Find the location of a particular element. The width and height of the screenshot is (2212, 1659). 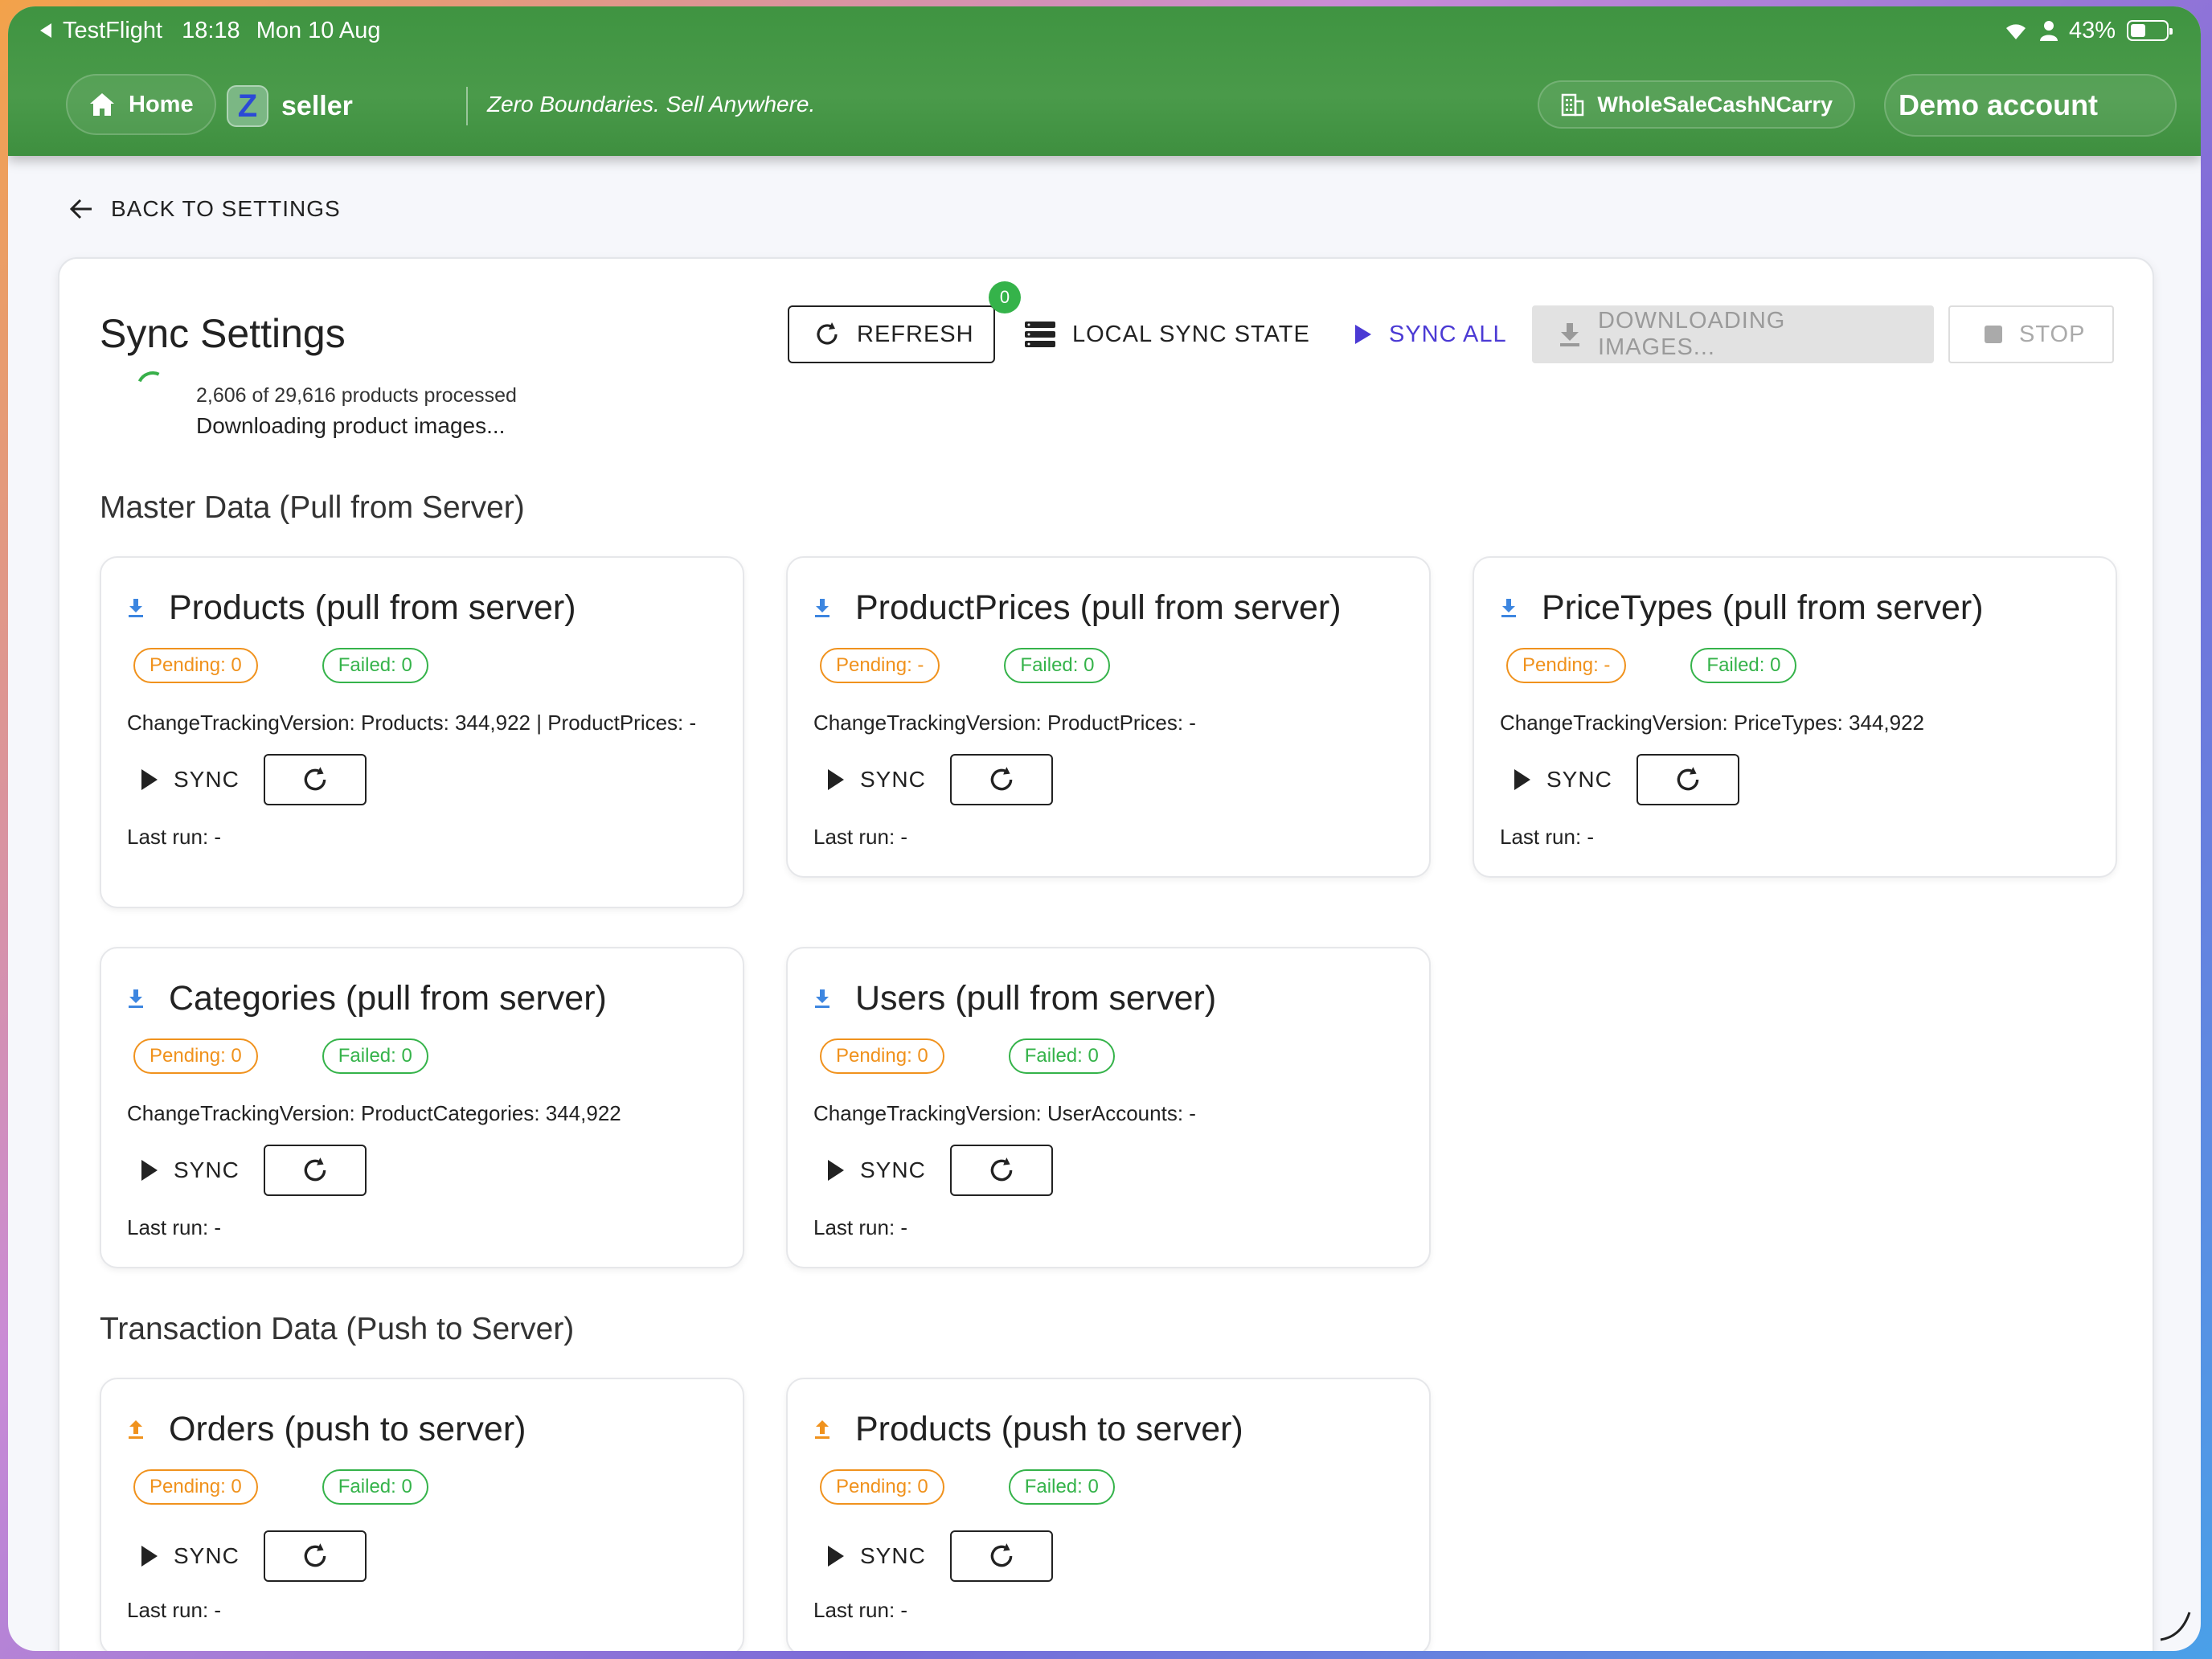

status-bar-left: TestFlight 18:18 Mon 10 Aug is located at coordinates (210, 30).